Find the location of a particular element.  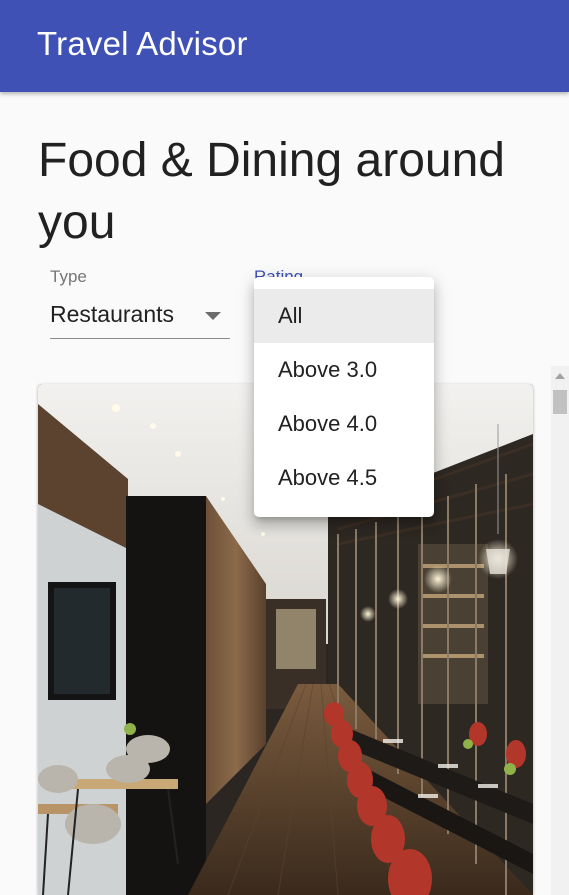

rating-option-above-4-5: Above 4.5 is located at coordinates (344, 478).